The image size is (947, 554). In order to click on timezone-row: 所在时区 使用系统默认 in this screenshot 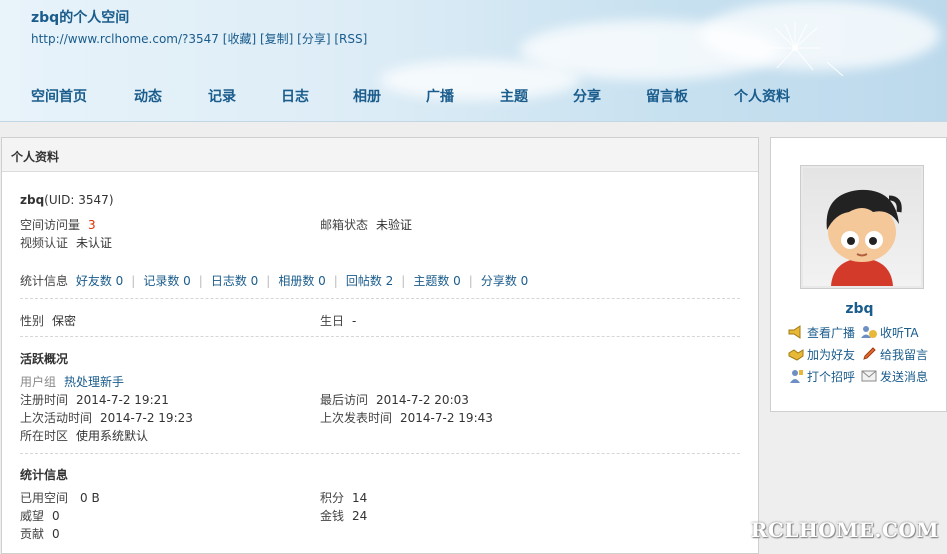, I will do `click(84, 435)`.